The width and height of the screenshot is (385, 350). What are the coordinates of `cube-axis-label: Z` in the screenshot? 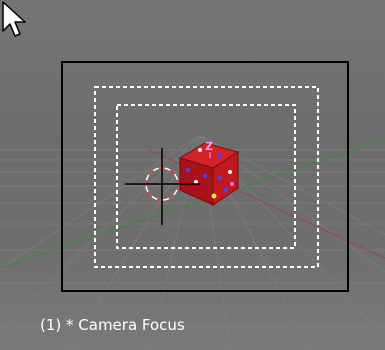 It's located at (209, 146).